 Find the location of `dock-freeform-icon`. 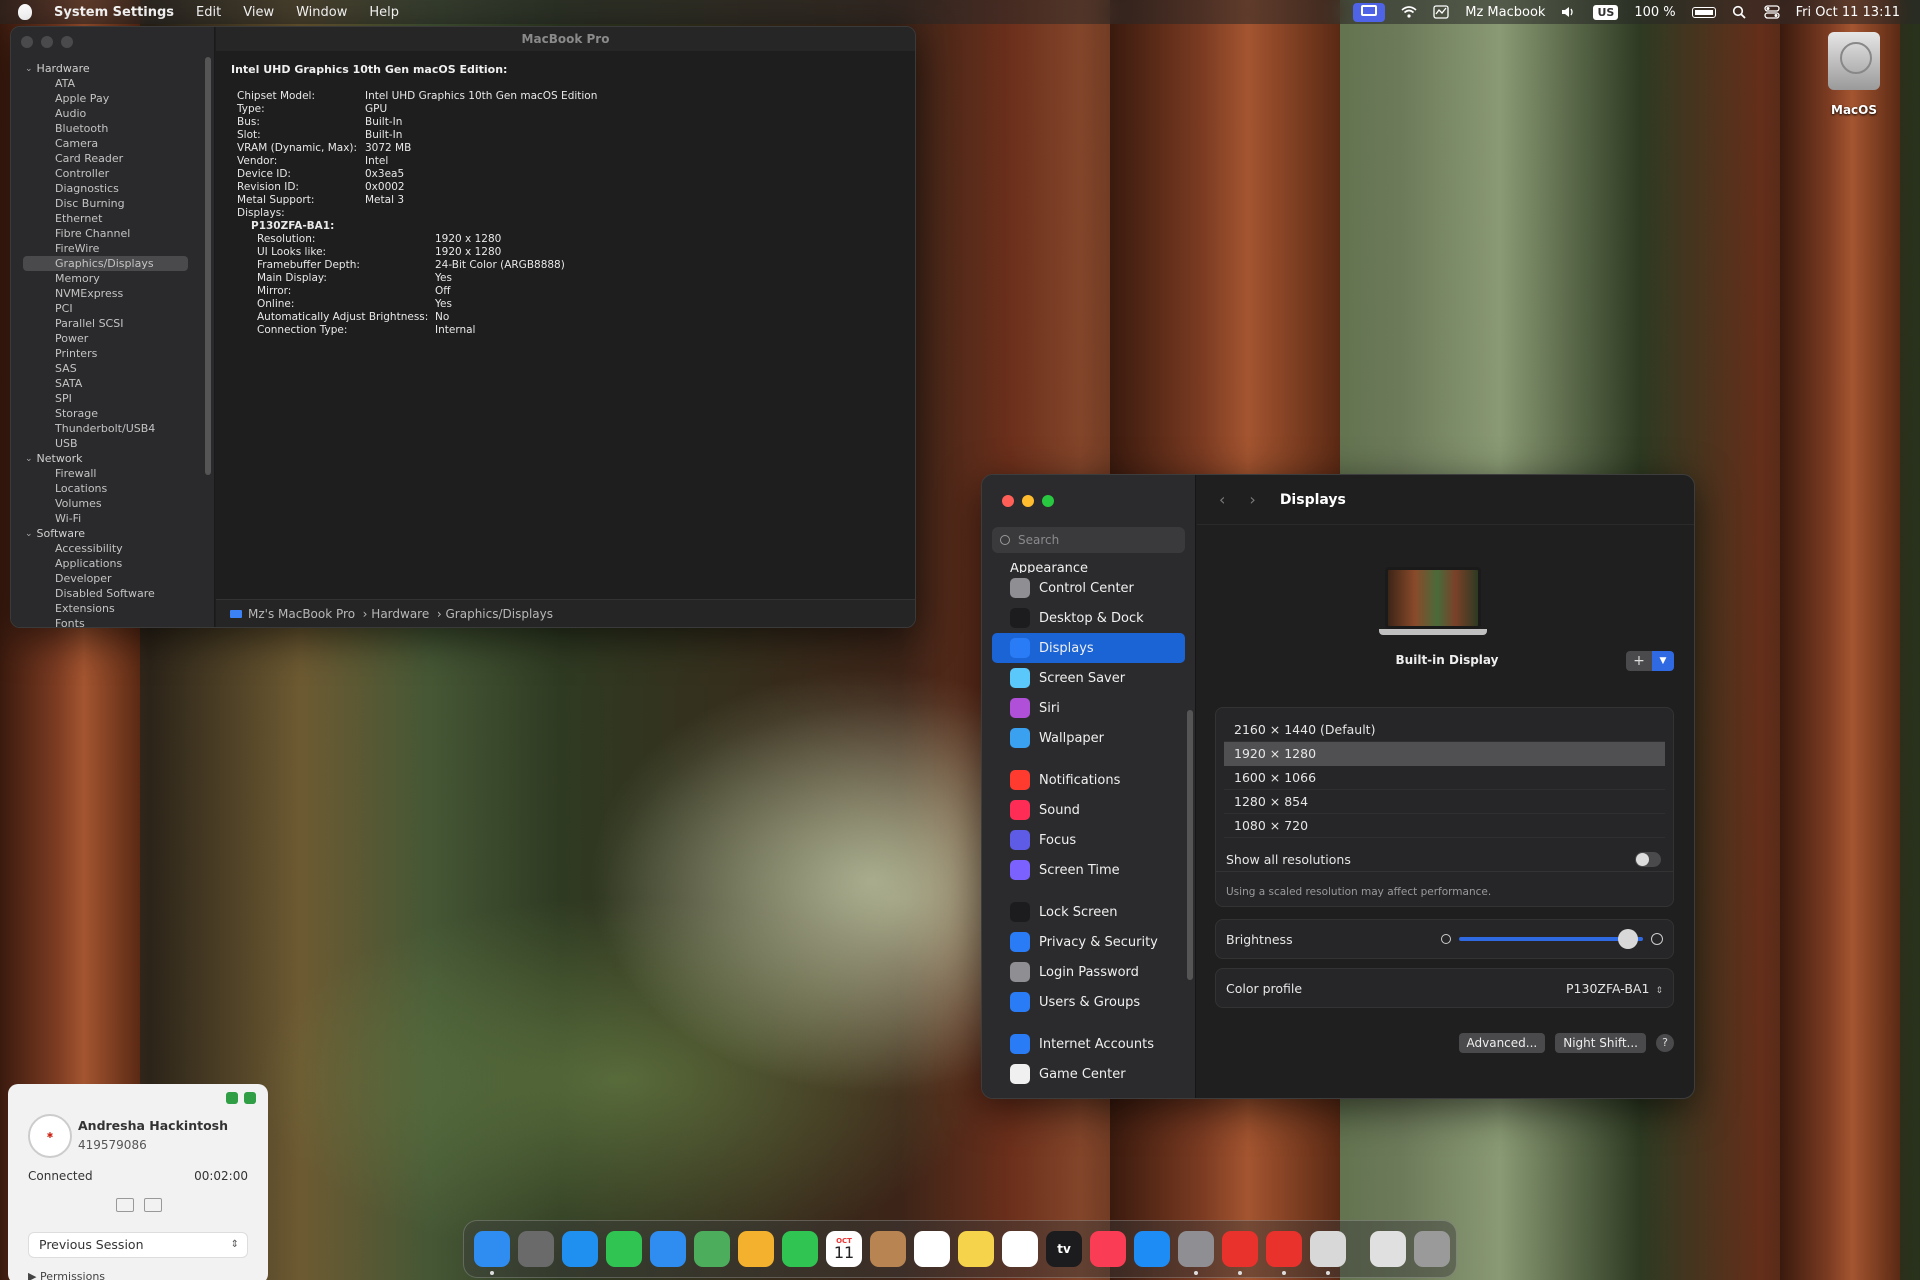

dock-freeform-icon is located at coordinates (1020, 1249).